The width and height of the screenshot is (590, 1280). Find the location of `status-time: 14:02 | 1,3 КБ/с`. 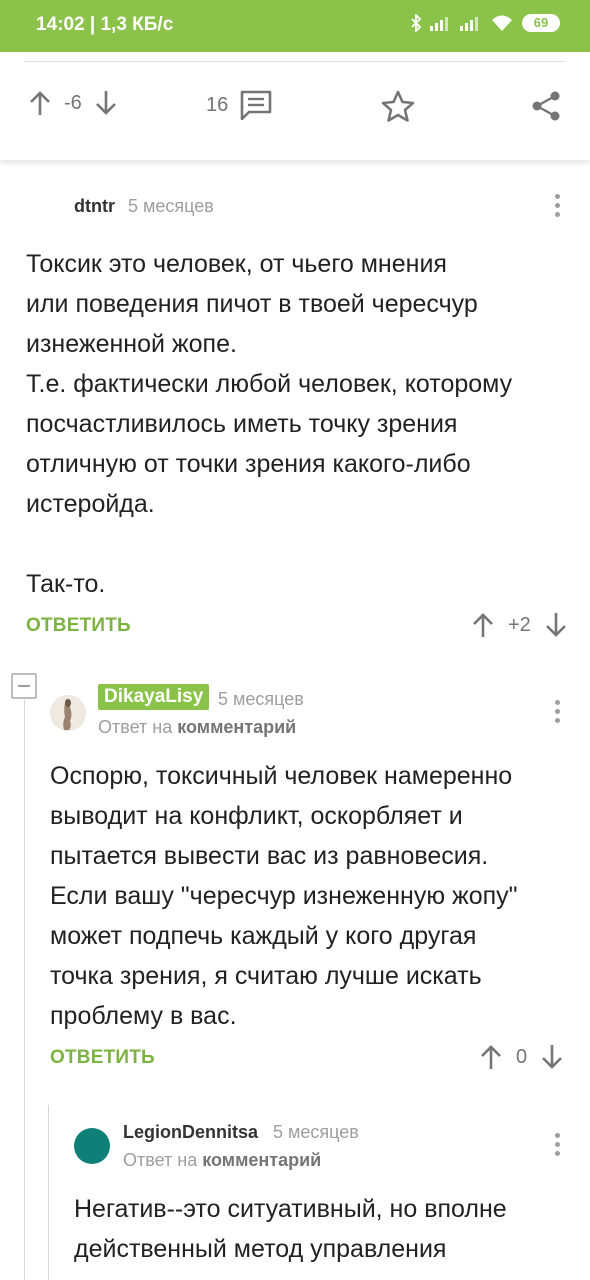

status-time: 14:02 | 1,3 КБ/с is located at coordinates (105, 24).